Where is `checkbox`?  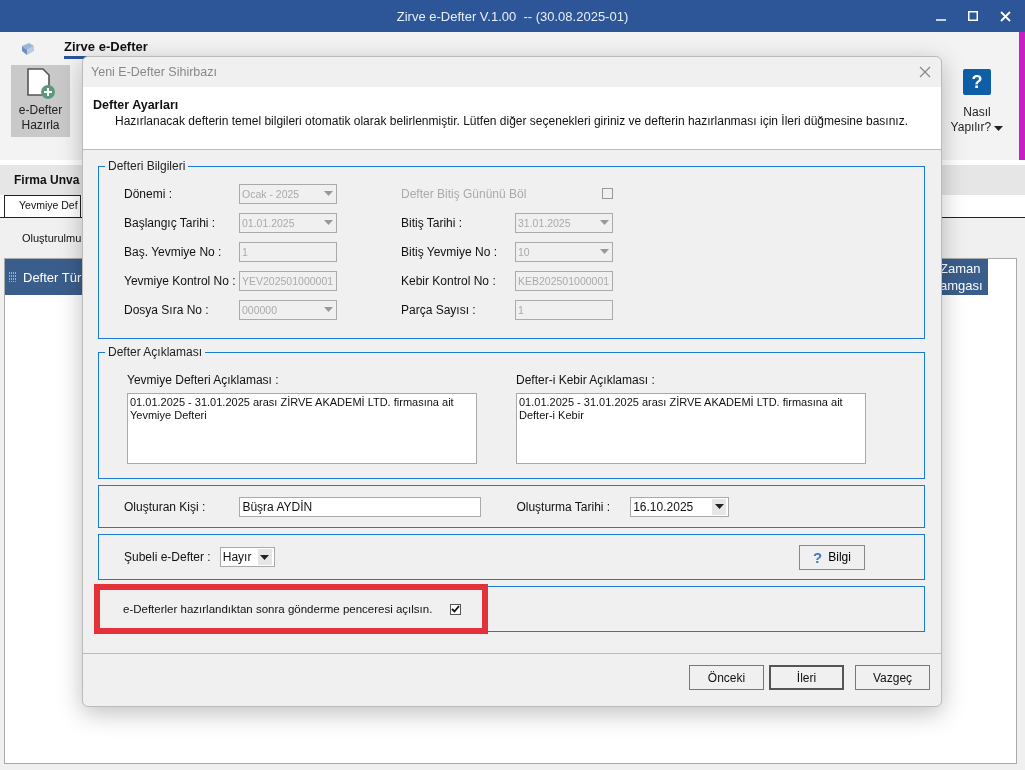
checkbox is located at coordinates (455, 609).